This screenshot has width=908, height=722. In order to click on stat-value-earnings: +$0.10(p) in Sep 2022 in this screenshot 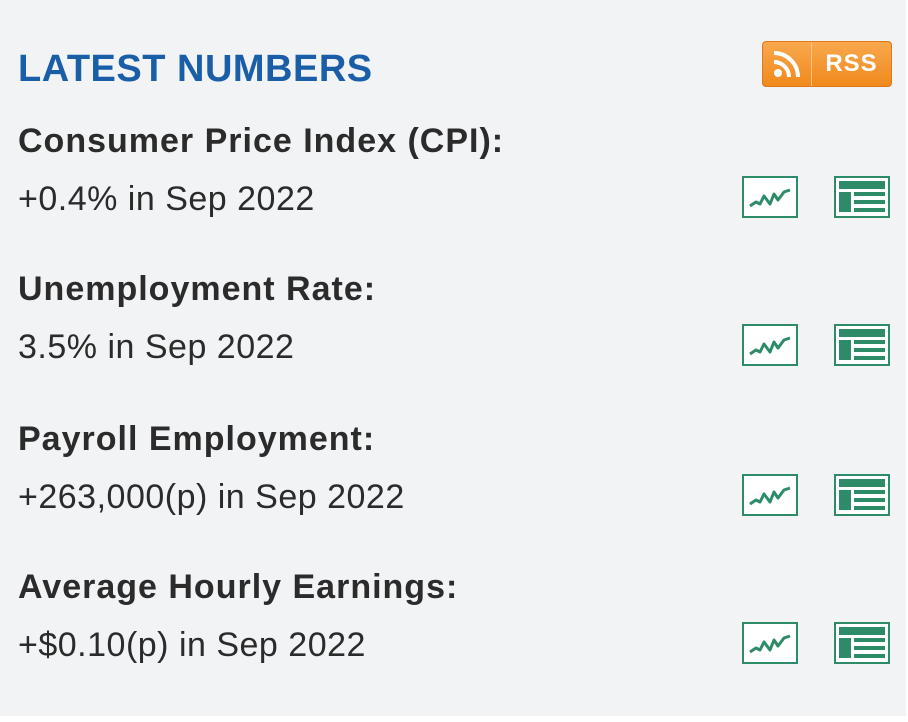, I will do `click(192, 645)`.